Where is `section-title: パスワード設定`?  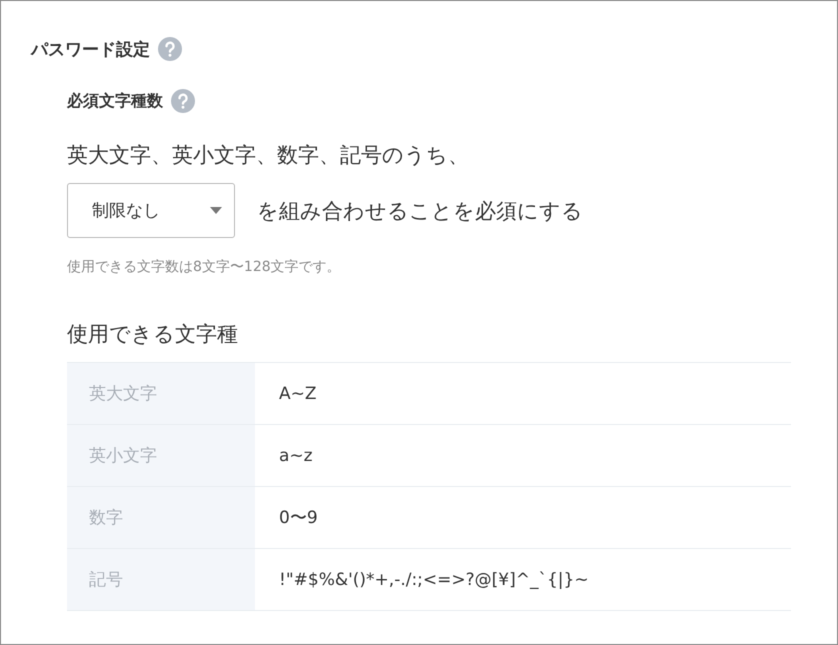 section-title: パスワード設定 is located at coordinates (90, 49).